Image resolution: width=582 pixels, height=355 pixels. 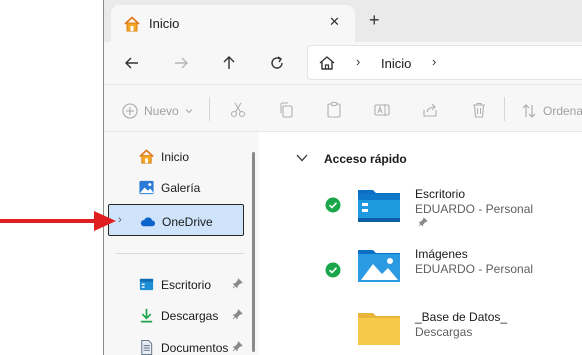 I want to click on navigation-bar: › Inicio ›, so click(x=343, y=63).